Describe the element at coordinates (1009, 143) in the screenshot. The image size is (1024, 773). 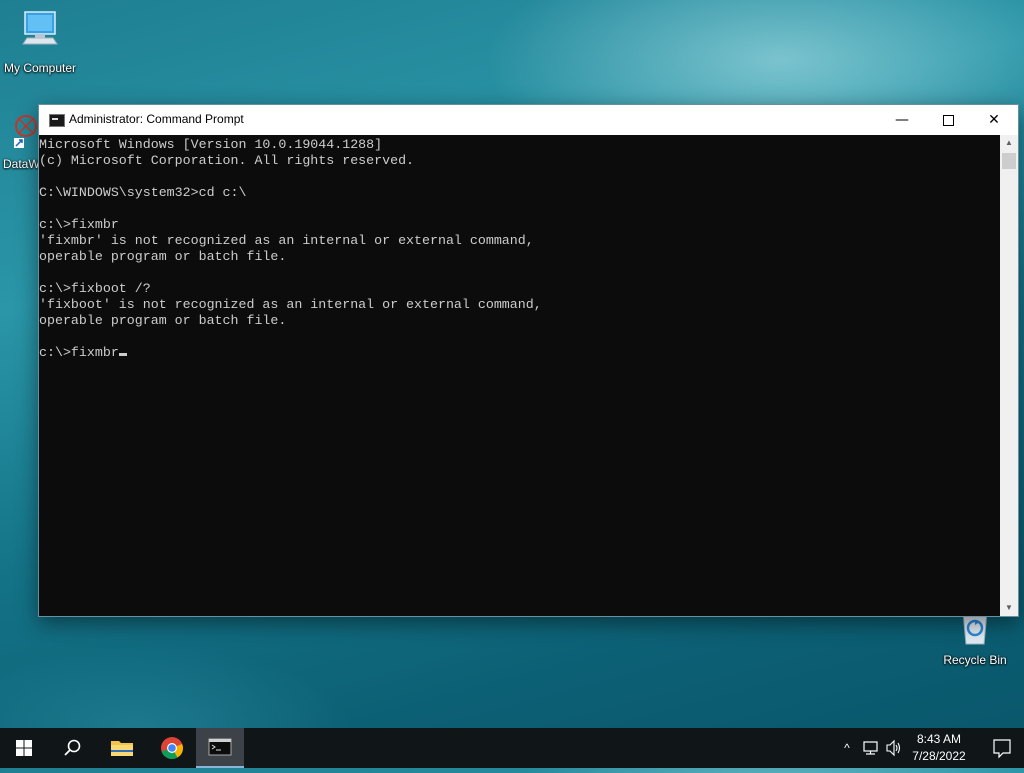
I see `scroll-up-arrow-icon: ▲` at that location.